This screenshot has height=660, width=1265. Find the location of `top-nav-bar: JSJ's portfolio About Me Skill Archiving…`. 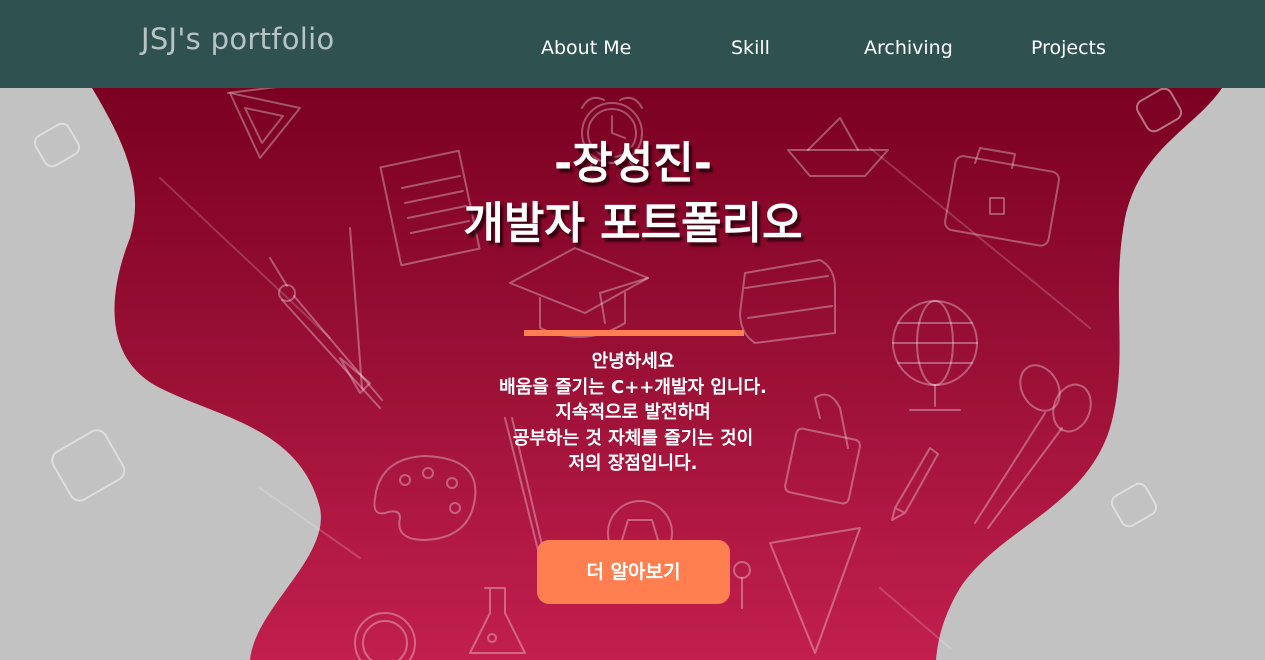

top-nav-bar: JSJ's portfolio About Me Skill Archiving… is located at coordinates (632, 44).